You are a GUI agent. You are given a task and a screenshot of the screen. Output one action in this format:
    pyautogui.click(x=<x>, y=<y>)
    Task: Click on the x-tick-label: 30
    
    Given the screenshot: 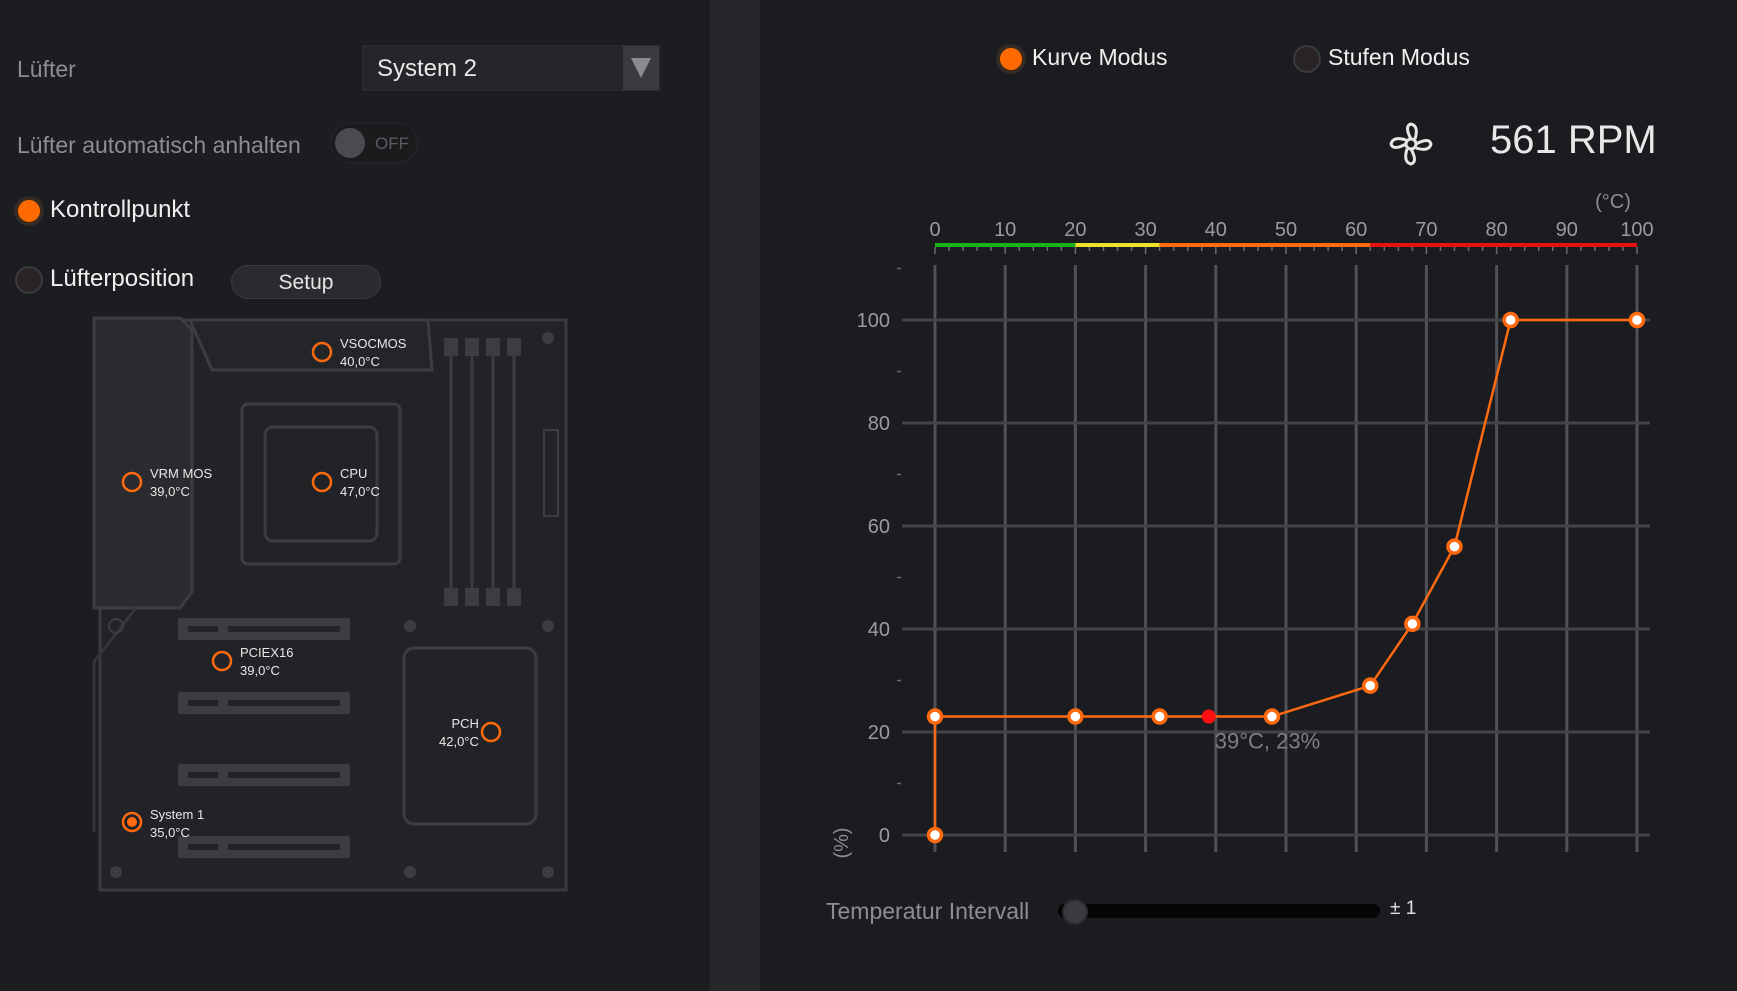 What is the action you would take?
    pyautogui.click(x=1145, y=230)
    